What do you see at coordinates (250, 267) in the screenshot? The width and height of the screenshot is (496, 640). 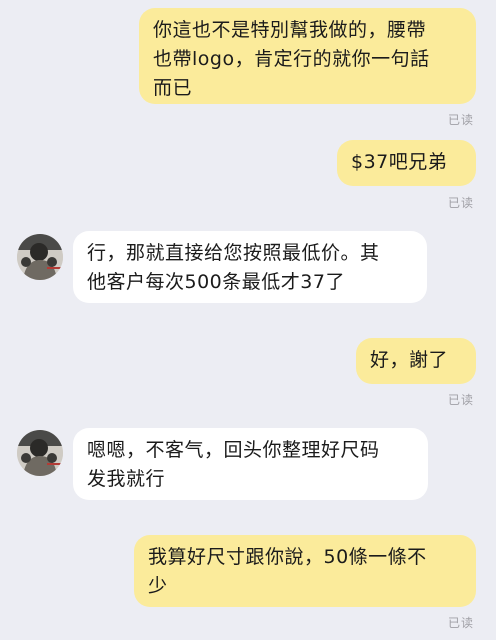 I see `incoming-message-bubble: 行，那就直接给您按照最低价。其 他客户每次500条最低才37了` at bounding box center [250, 267].